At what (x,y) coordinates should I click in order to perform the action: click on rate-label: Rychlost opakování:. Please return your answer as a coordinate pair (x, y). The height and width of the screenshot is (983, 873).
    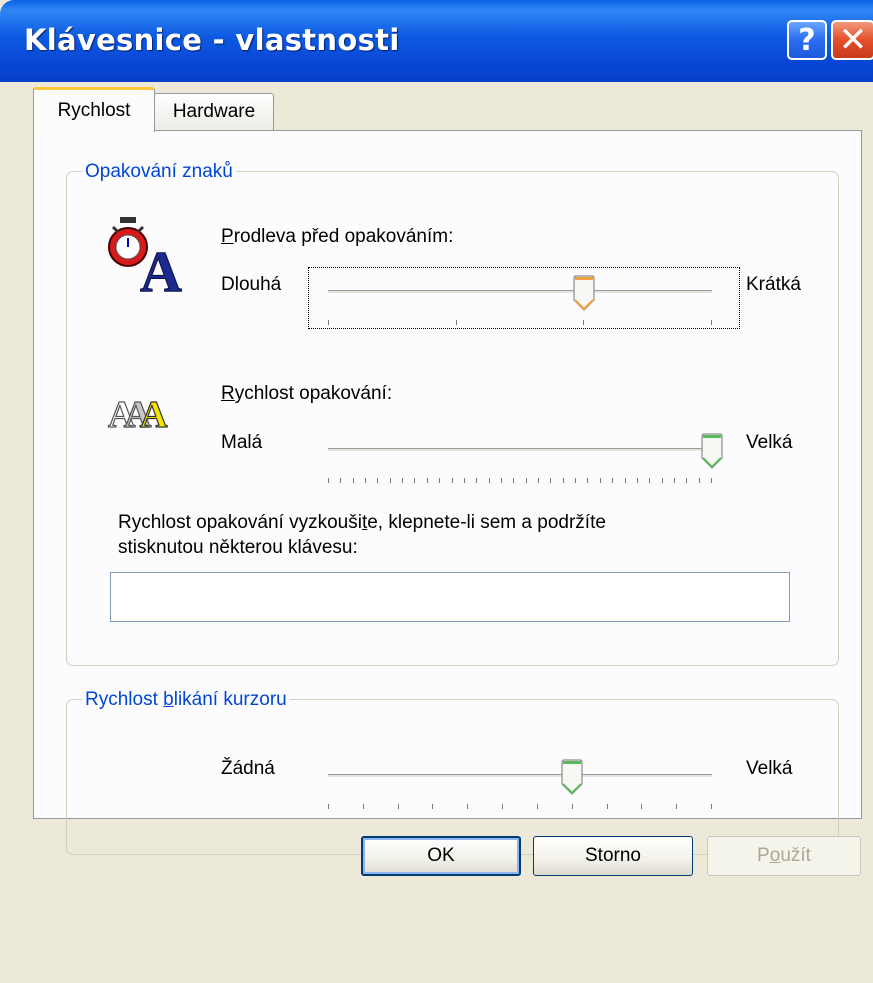
    Looking at the image, I should click on (306, 394).